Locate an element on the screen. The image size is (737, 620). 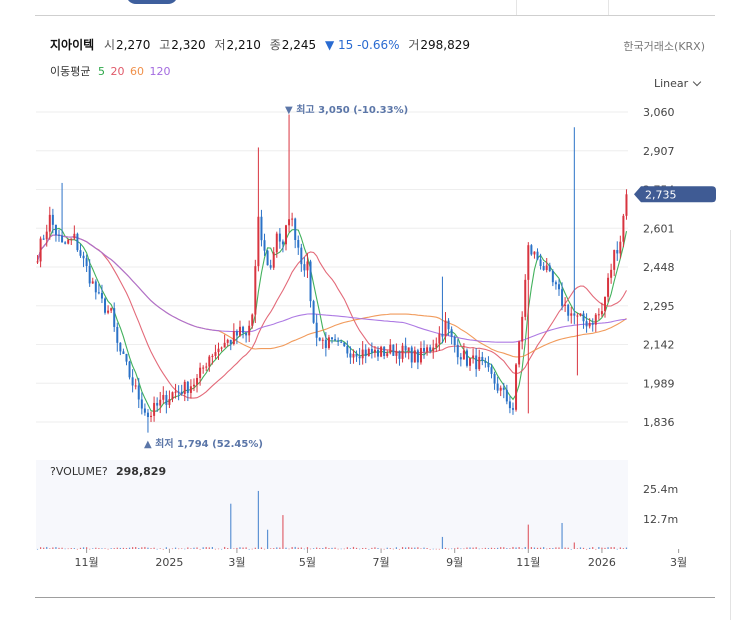
time-axis-tick: 11월 is located at coordinates (87, 562).